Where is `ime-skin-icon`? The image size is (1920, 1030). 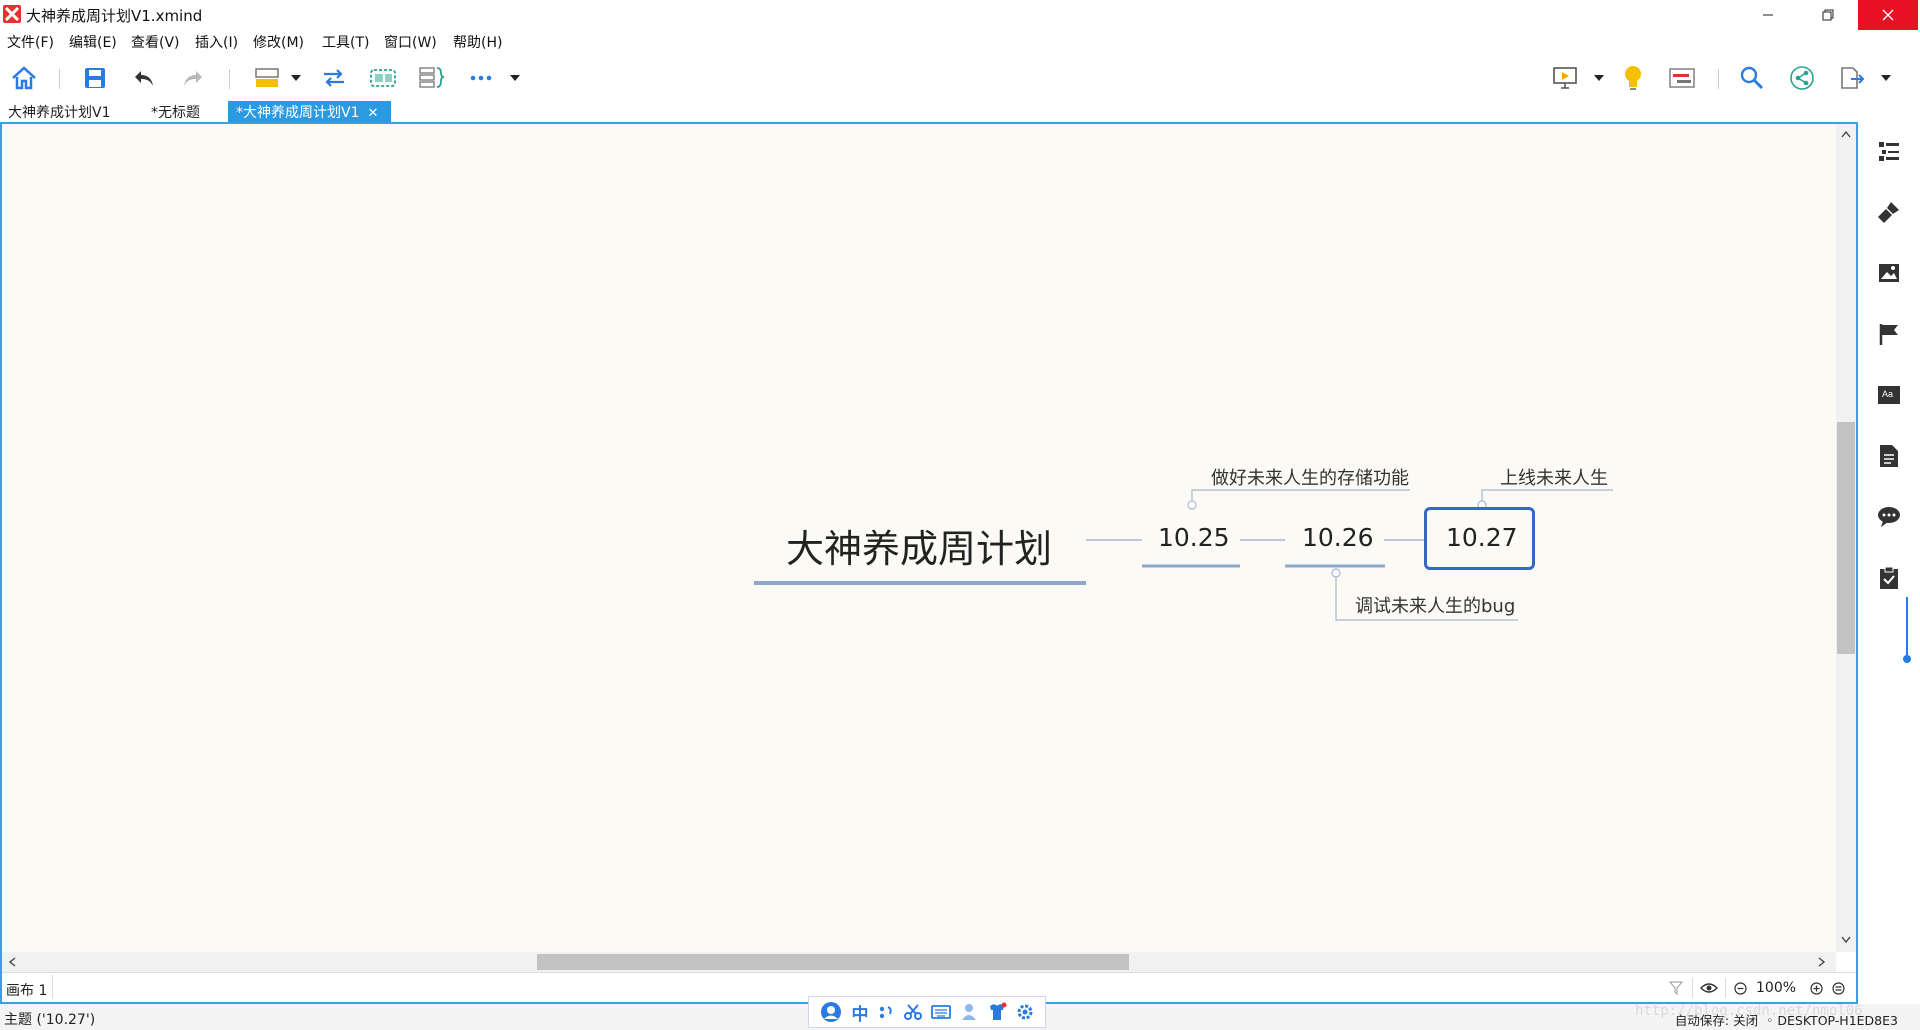
ime-skin-icon is located at coordinates (997, 1012).